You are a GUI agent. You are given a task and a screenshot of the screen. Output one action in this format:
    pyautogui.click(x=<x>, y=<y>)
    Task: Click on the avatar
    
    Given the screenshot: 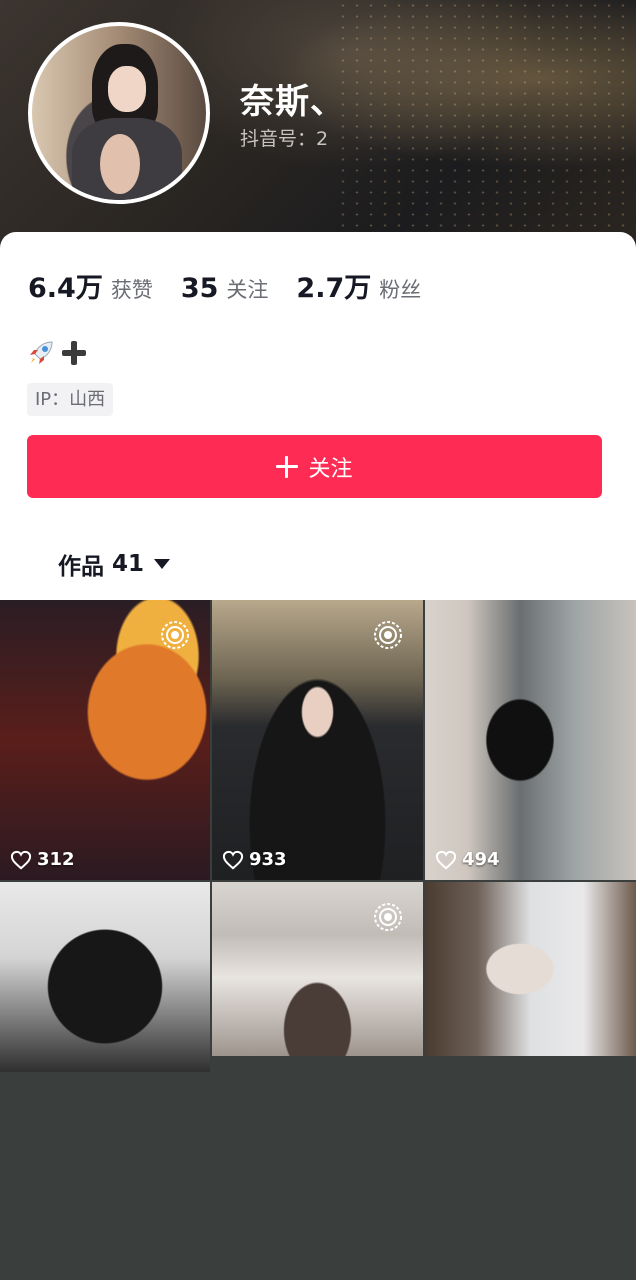 What is the action you would take?
    pyautogui.click(x=119, y=113)
    